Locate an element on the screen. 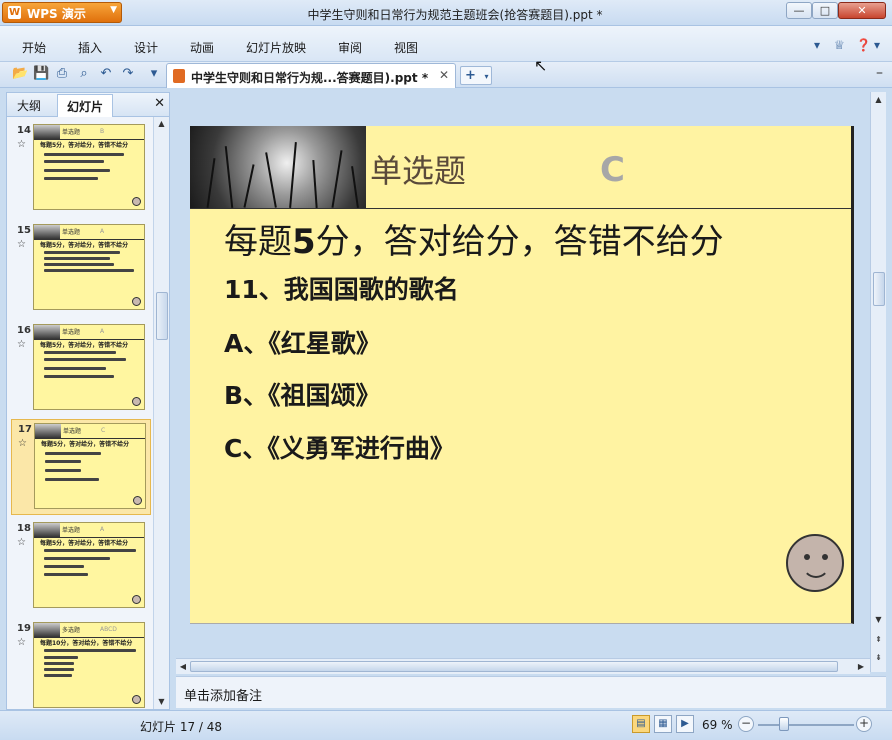 The width and height of the screenshot is (892, 740). document-tab: 中学生守则和日常行为规...答赛题目).ppt * ✕ is located at coordinates (311, 75).